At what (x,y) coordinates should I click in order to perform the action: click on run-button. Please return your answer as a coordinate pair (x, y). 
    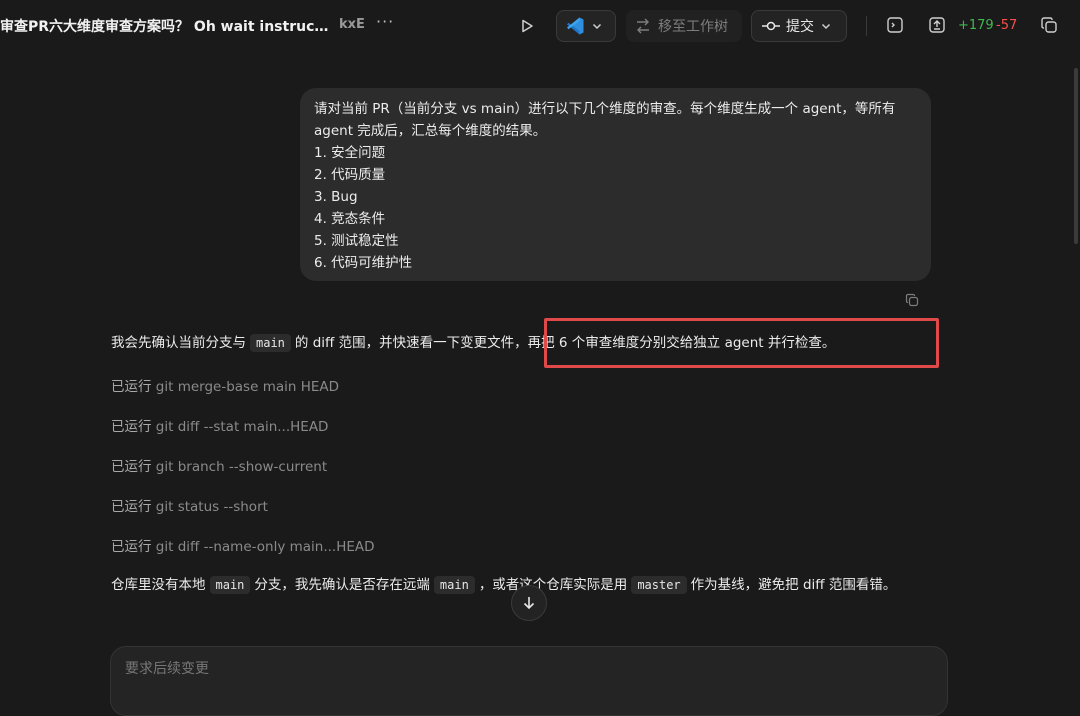
    Looking at the image, I should click on (527, 26).